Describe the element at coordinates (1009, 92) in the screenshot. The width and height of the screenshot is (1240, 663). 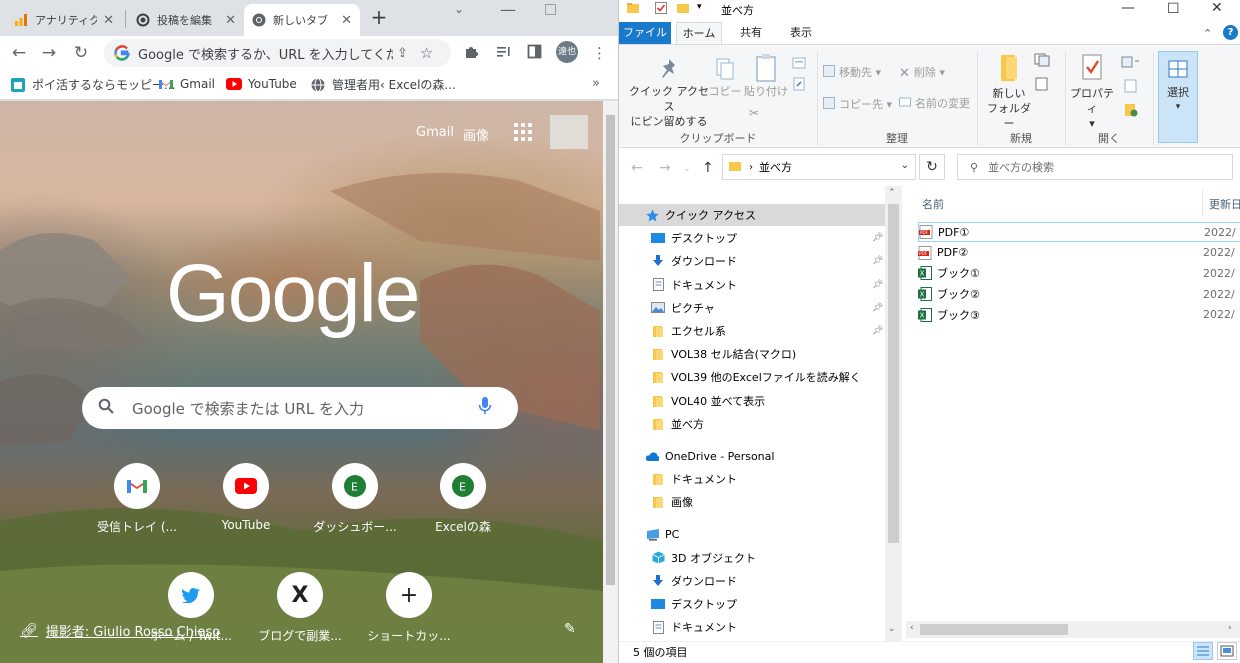
I see `new-folder-button: 新しい フォルダー` at that location.